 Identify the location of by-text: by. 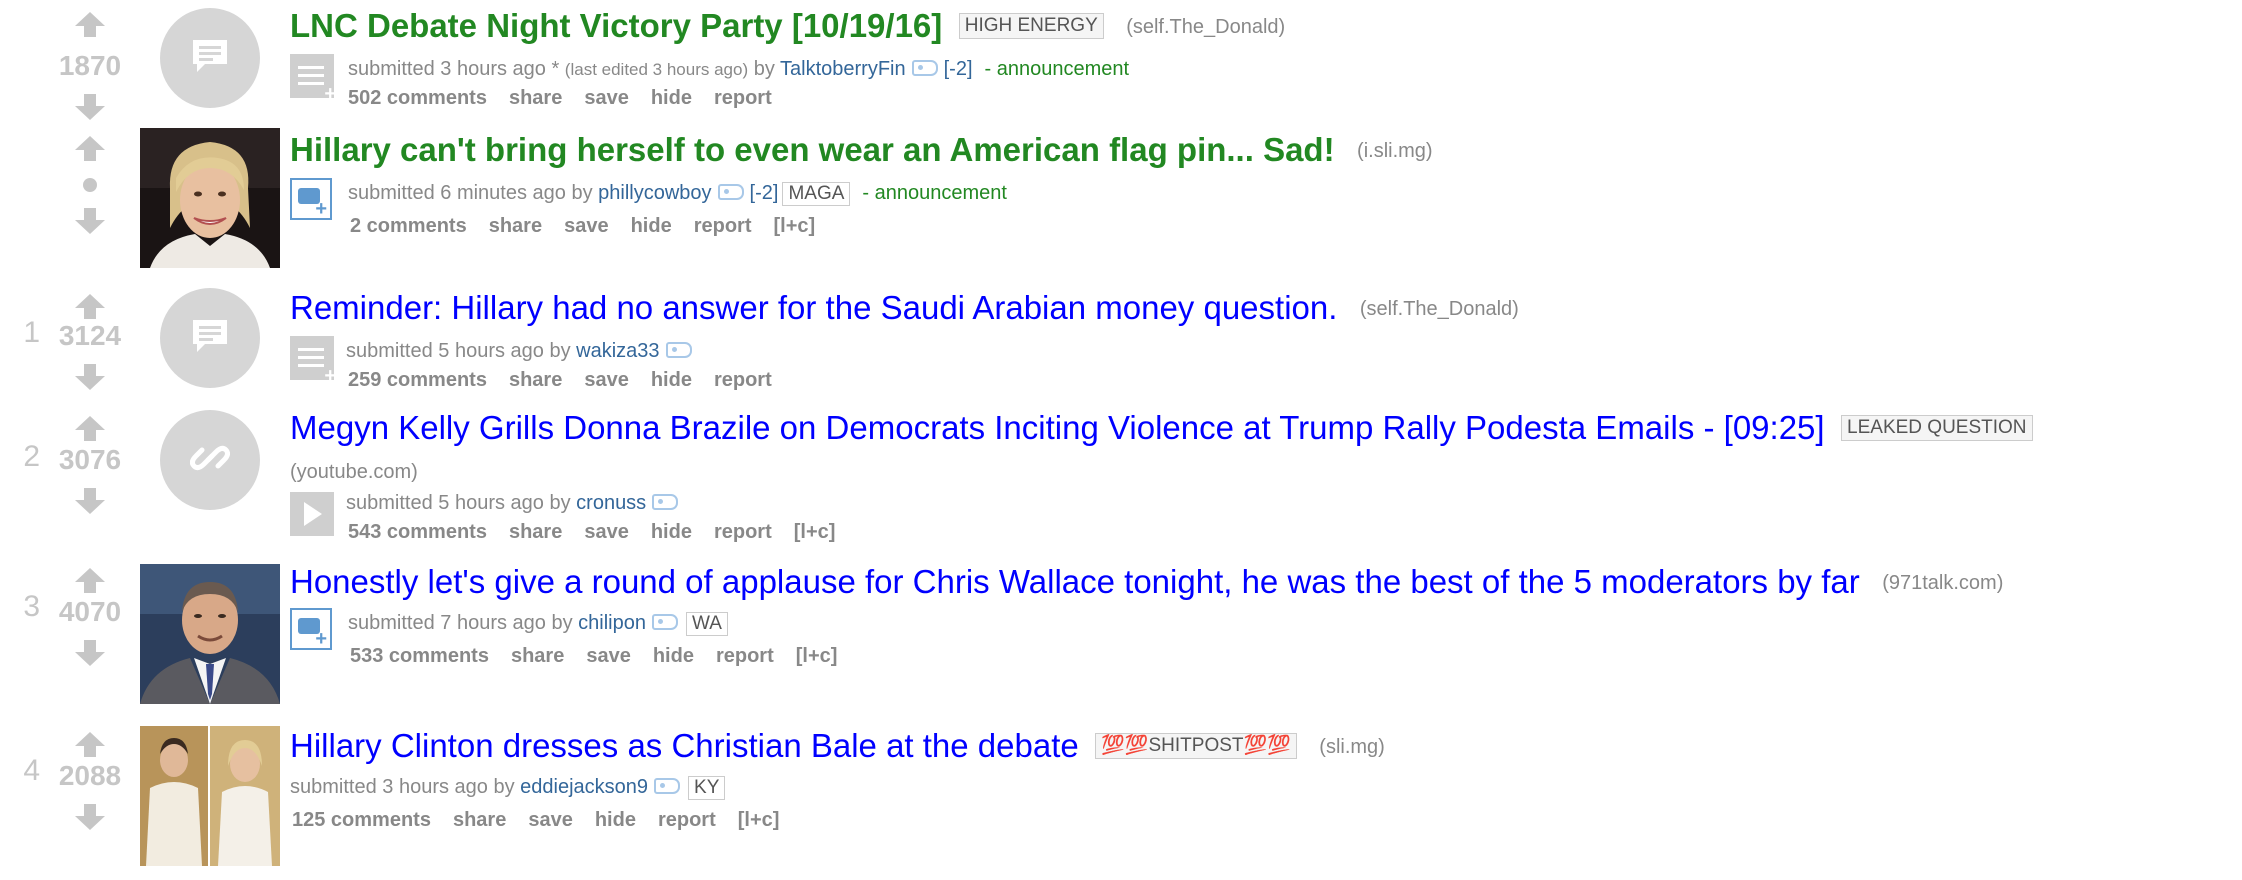
(562, 623).